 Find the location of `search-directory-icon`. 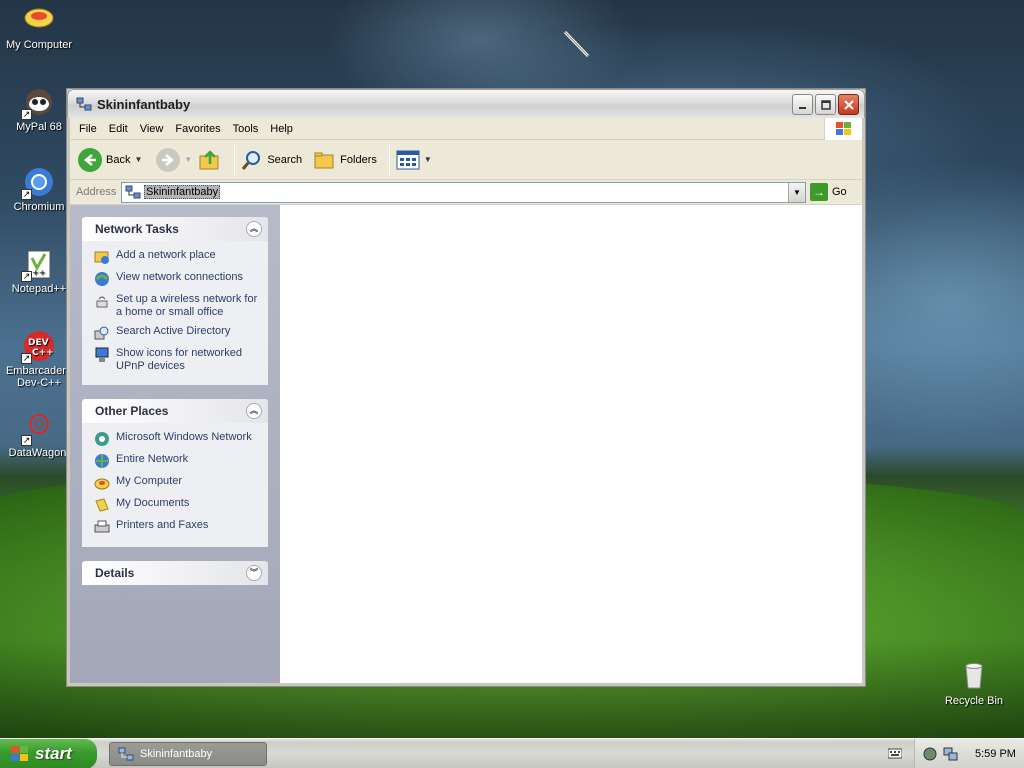

search-directory-icon is located at coordinates (101, 333).